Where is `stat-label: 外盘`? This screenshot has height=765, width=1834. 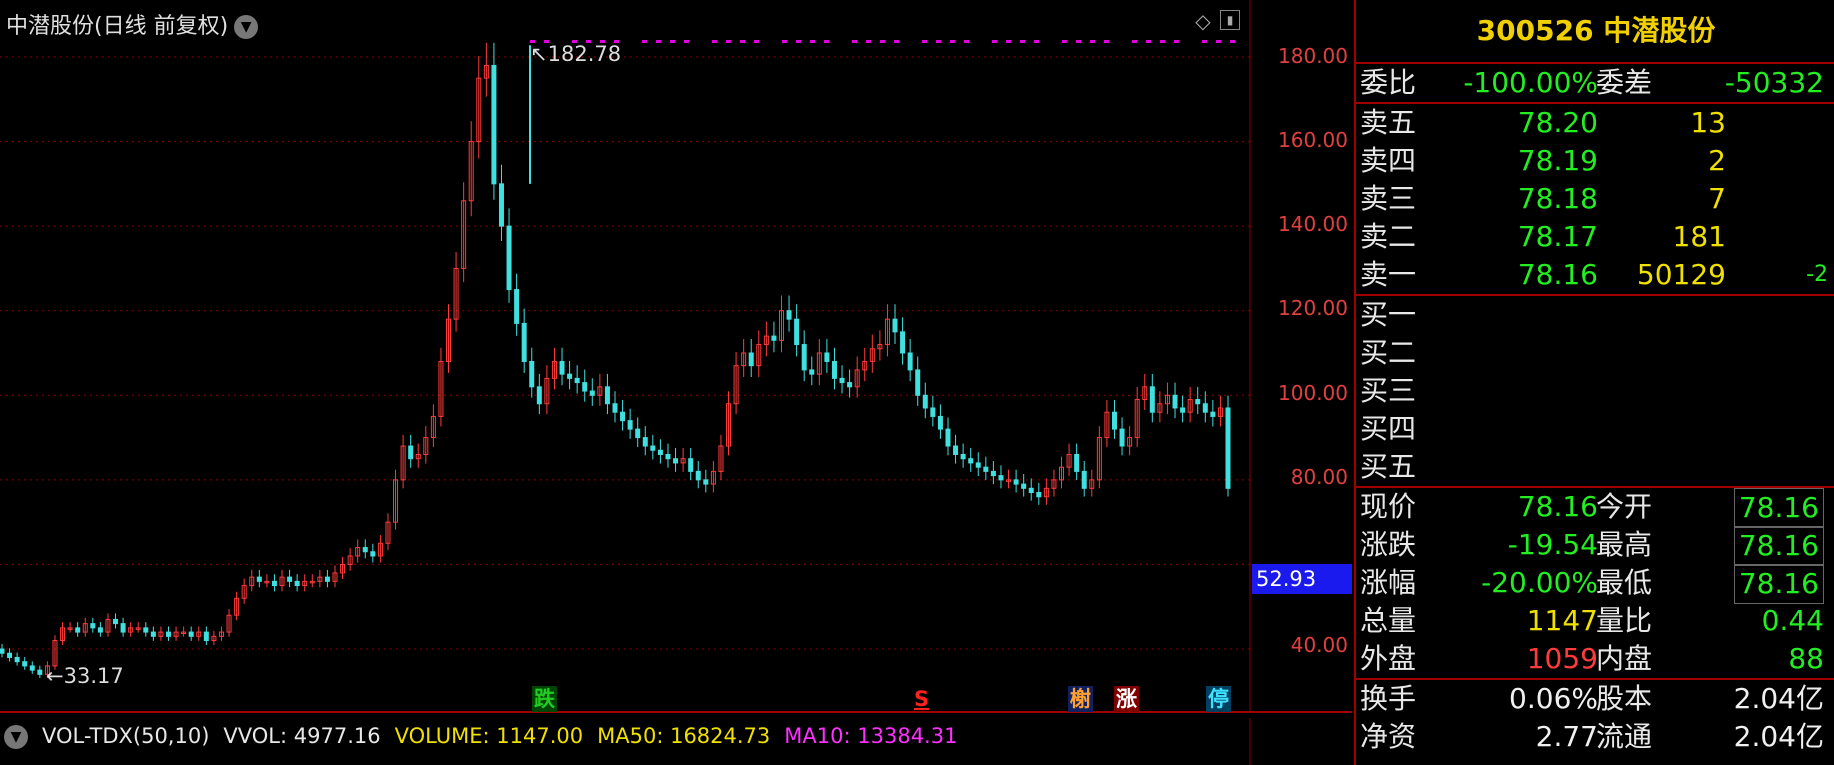
stat-label: 外盘 is located at coordinates (1388, 658).